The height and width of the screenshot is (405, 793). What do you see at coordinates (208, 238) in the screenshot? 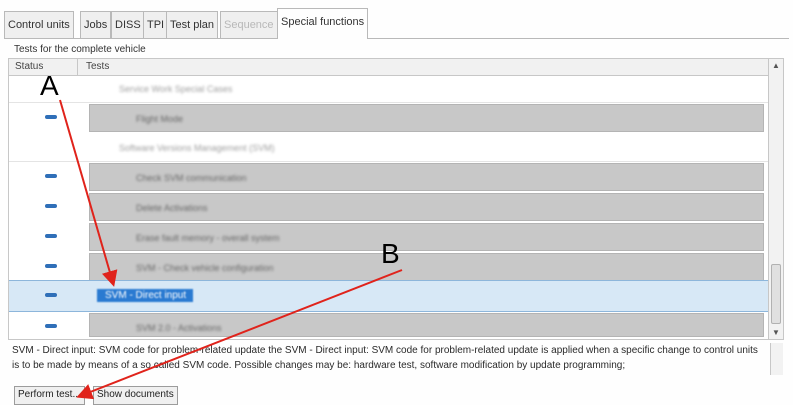
I see `test-label: Erase fault memory - overall system` at bounding box center [208, 238].